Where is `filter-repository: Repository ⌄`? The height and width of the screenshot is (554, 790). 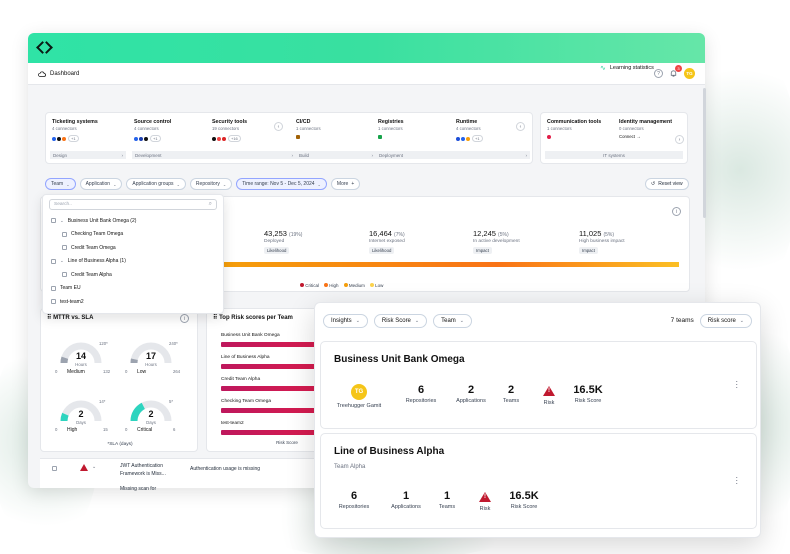 filter-repository: Repository ⌄ is located at coordinates (211, 184).